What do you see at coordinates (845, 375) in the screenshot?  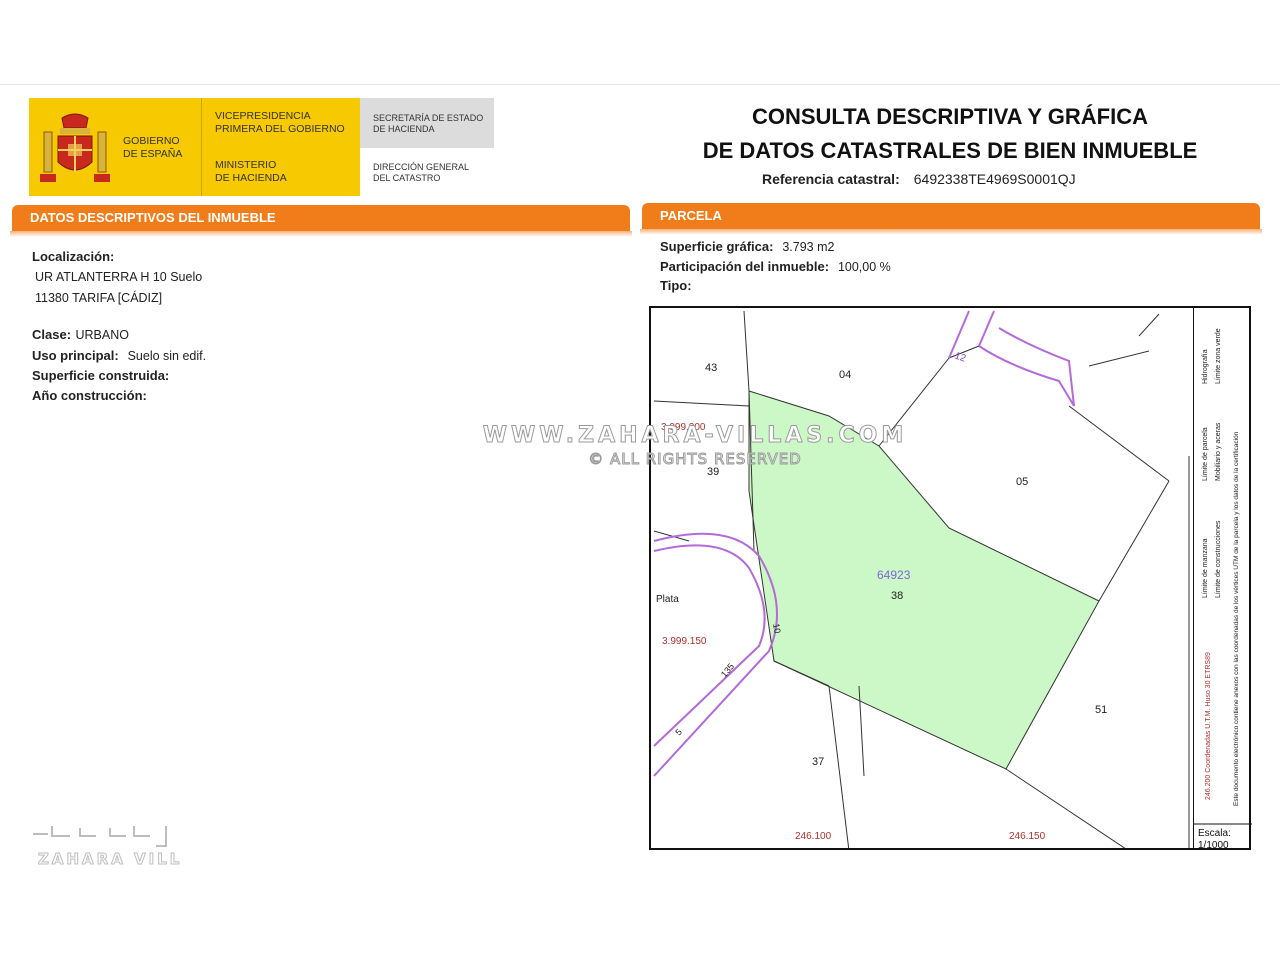 I see `map-label-04: 04` at bounding box center [845, 375].